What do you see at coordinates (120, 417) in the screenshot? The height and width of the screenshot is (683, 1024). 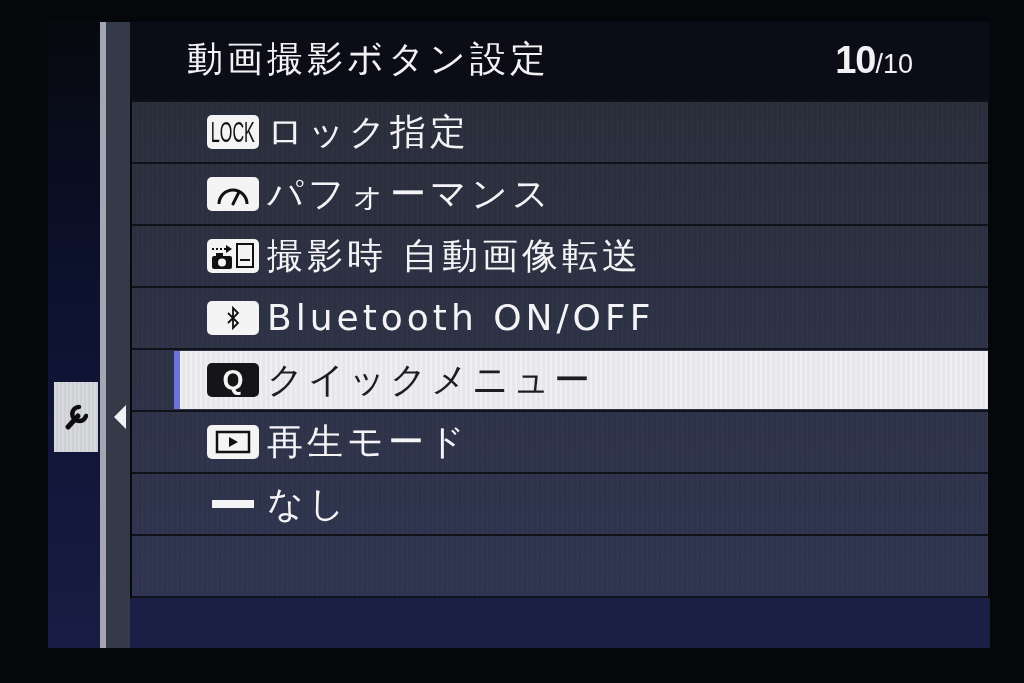 I see `left-arrow-icon` at bounding box center [120, 417].